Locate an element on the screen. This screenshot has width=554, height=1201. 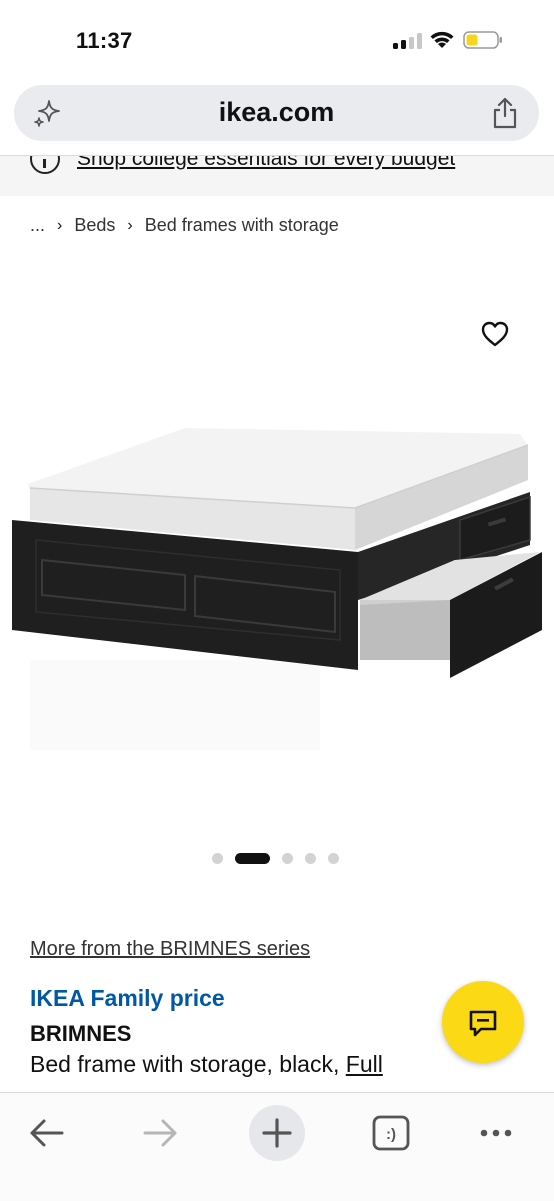
carousel-dot-active is located at coordinates (252, 858).